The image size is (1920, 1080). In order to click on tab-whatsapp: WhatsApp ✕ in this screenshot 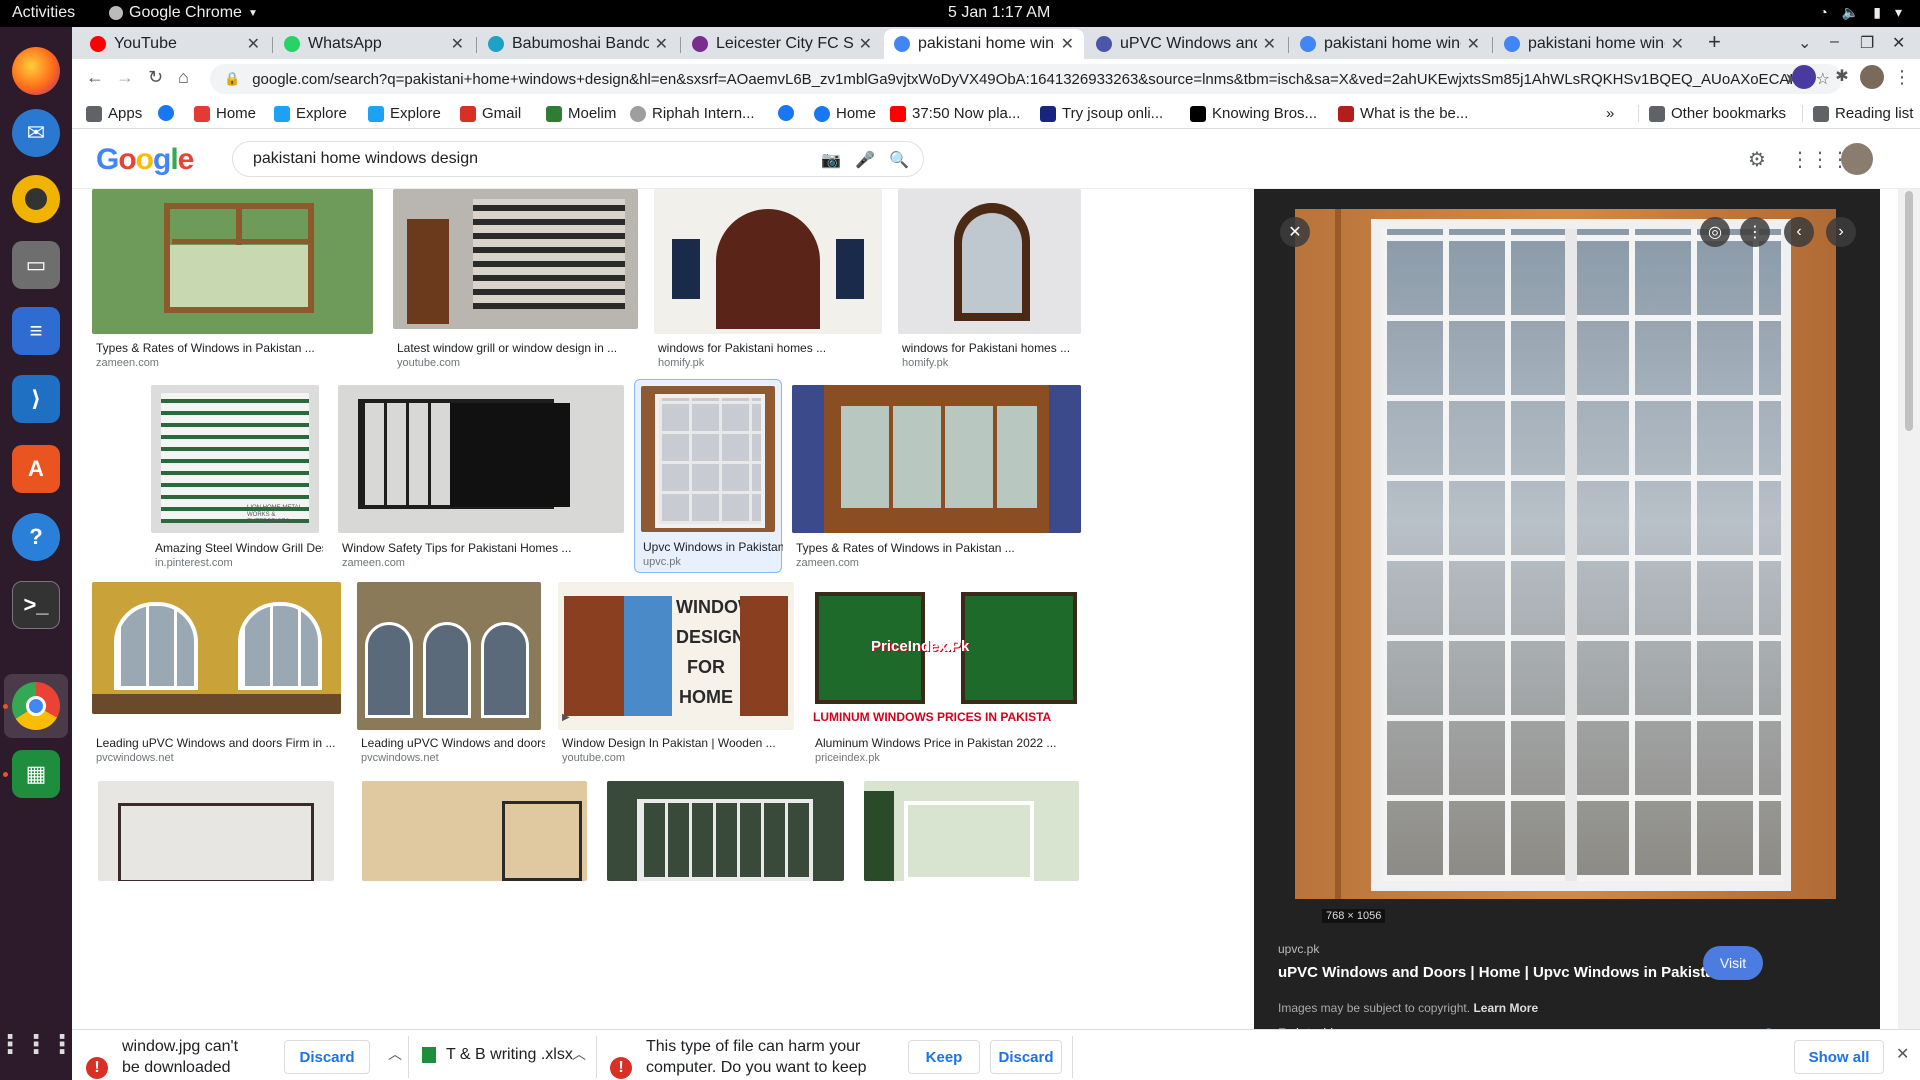, I will do `click(374, 44)`.